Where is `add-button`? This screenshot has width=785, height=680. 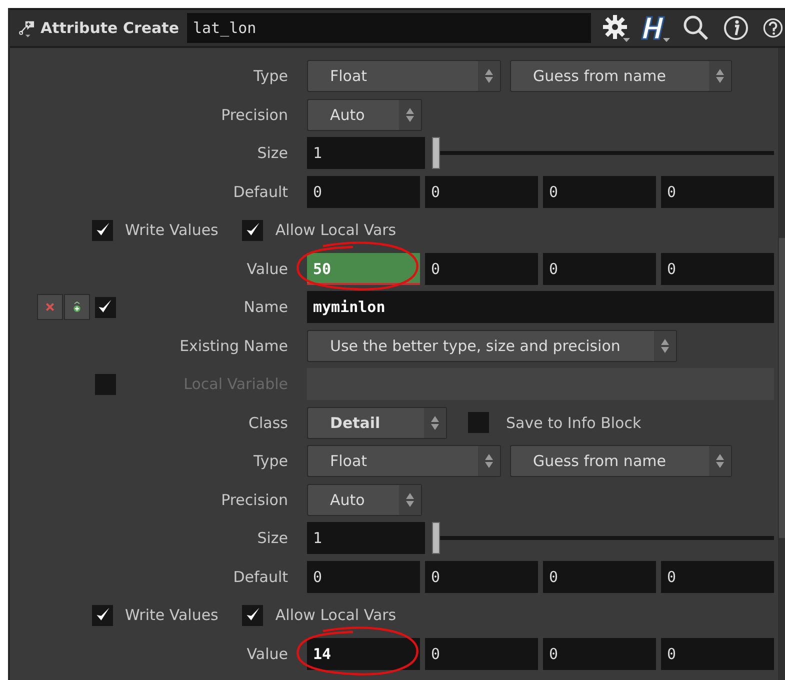
add-button is located at coordinates (77, 307).